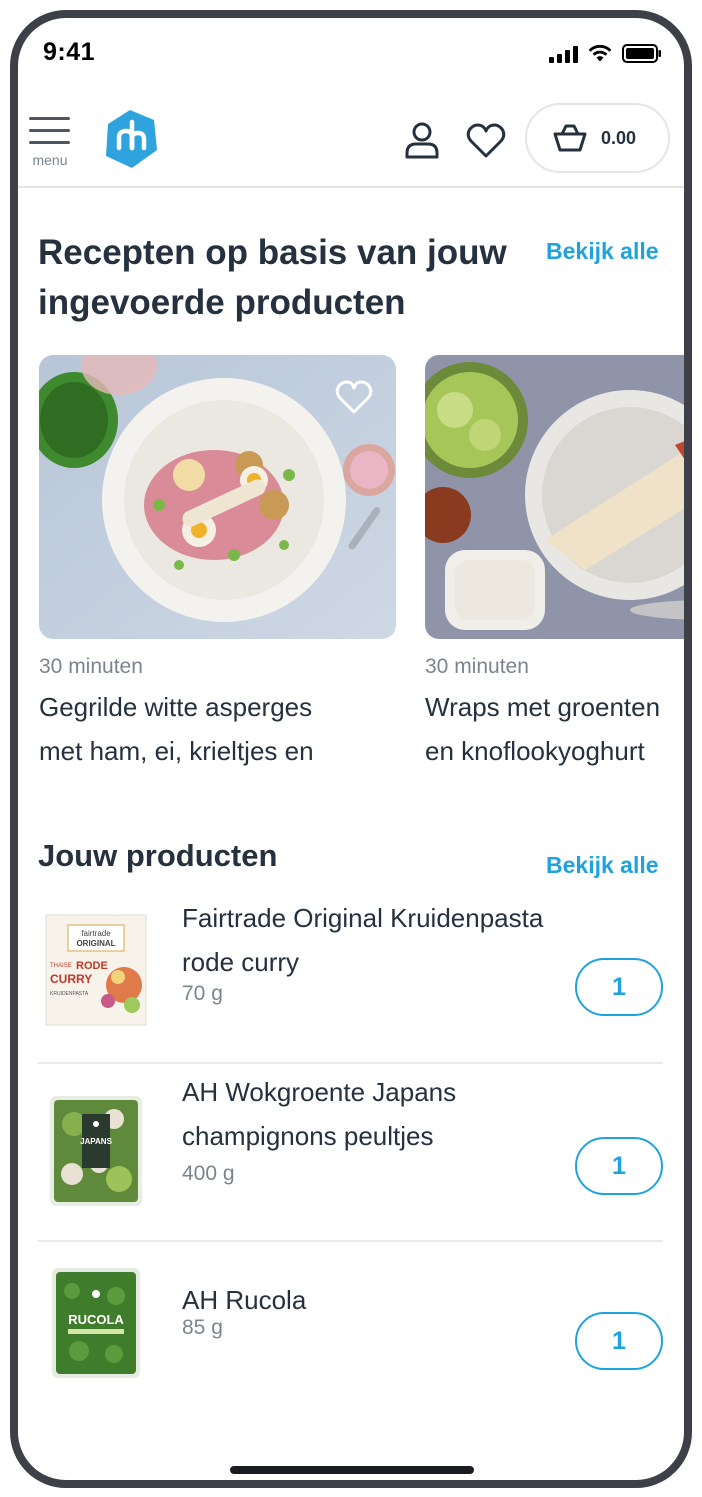  What do you see at coordinates (208, 1173) in the screenshot?
I see `product-size: 400 g` at bounding box center [208, 1173].